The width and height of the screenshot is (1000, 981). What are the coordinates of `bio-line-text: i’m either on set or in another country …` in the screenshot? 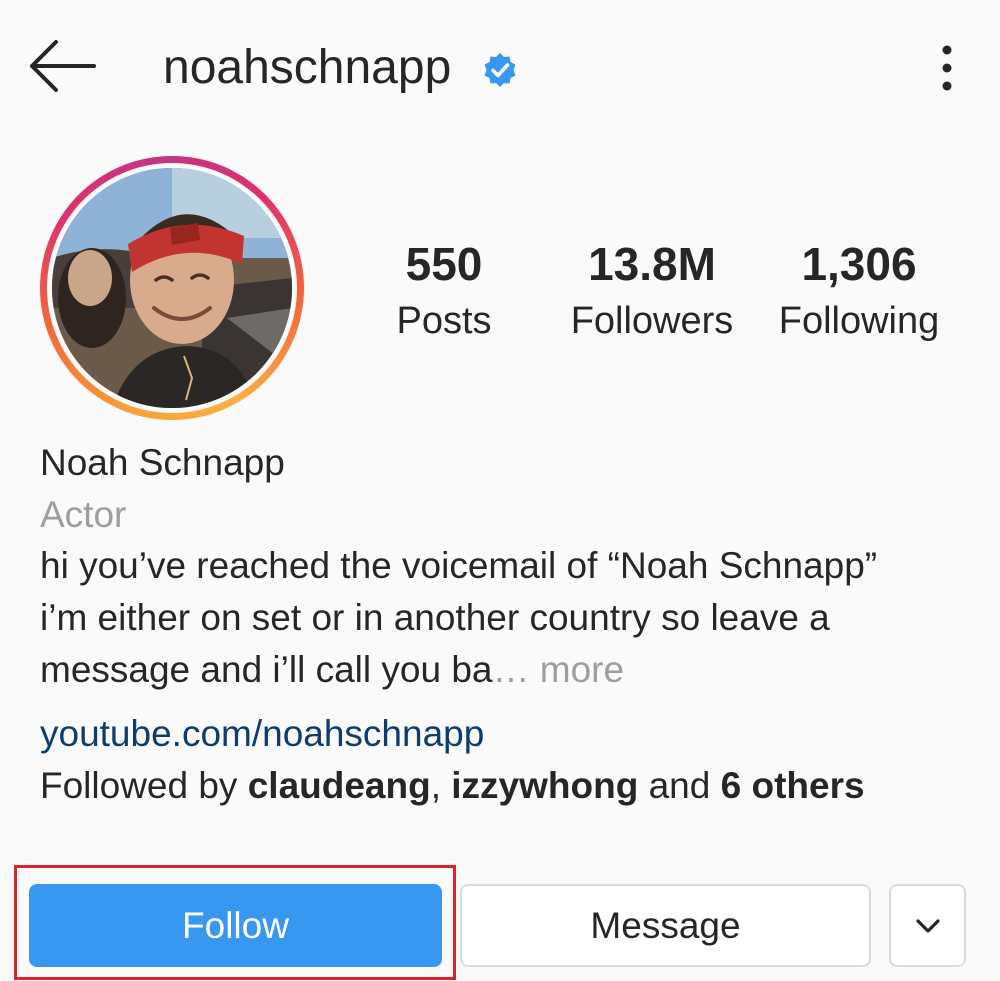 It's located at (435, 617).